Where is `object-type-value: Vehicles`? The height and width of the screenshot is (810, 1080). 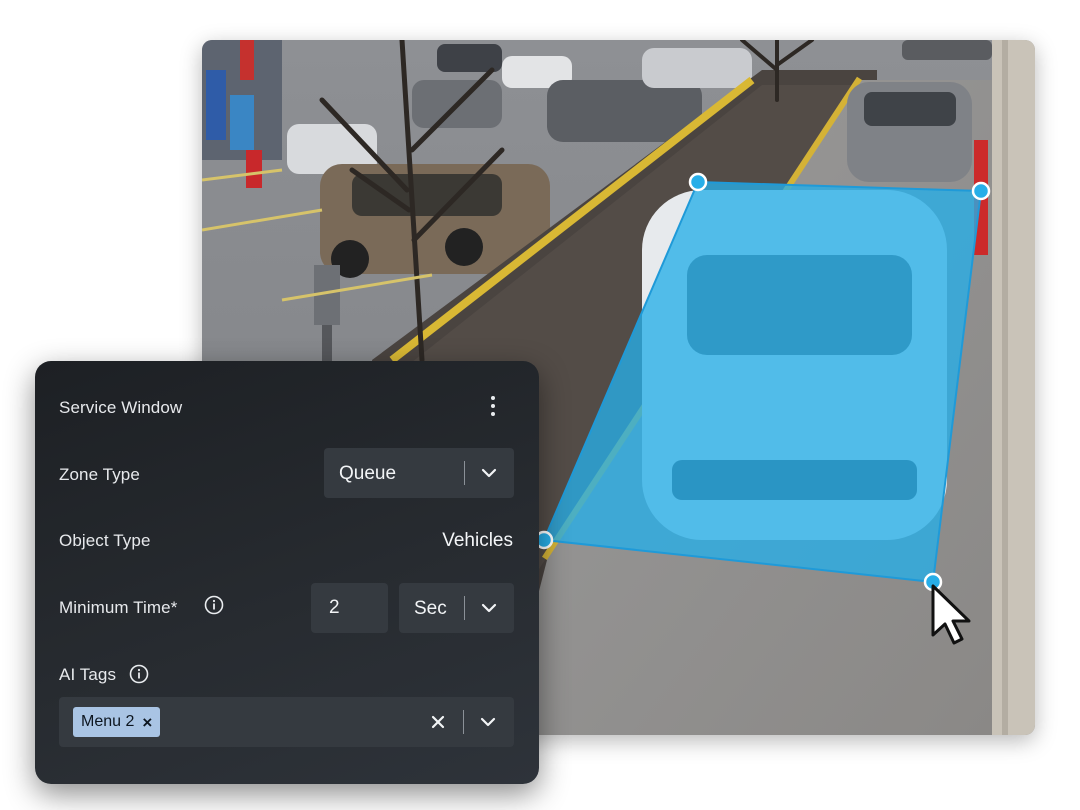
object-type-value: Vehicles is located at coordinates (477, 540).